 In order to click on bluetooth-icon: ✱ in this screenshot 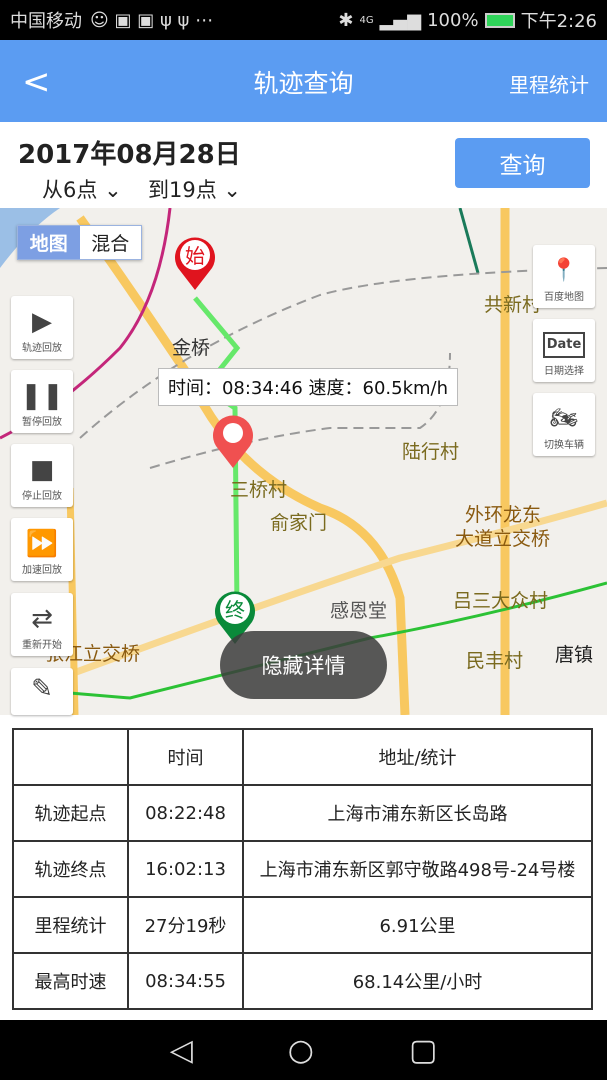, I will do `click(346, 20)`.